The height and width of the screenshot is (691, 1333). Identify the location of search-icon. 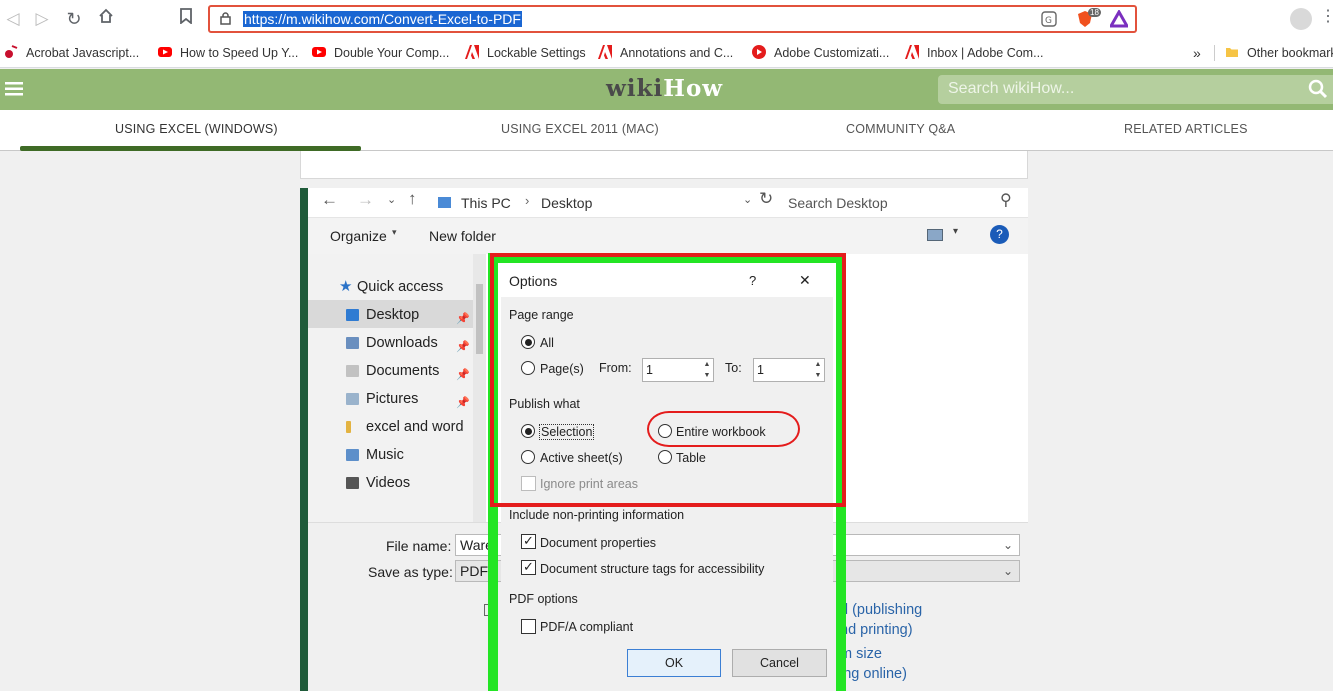
(1318, 91).